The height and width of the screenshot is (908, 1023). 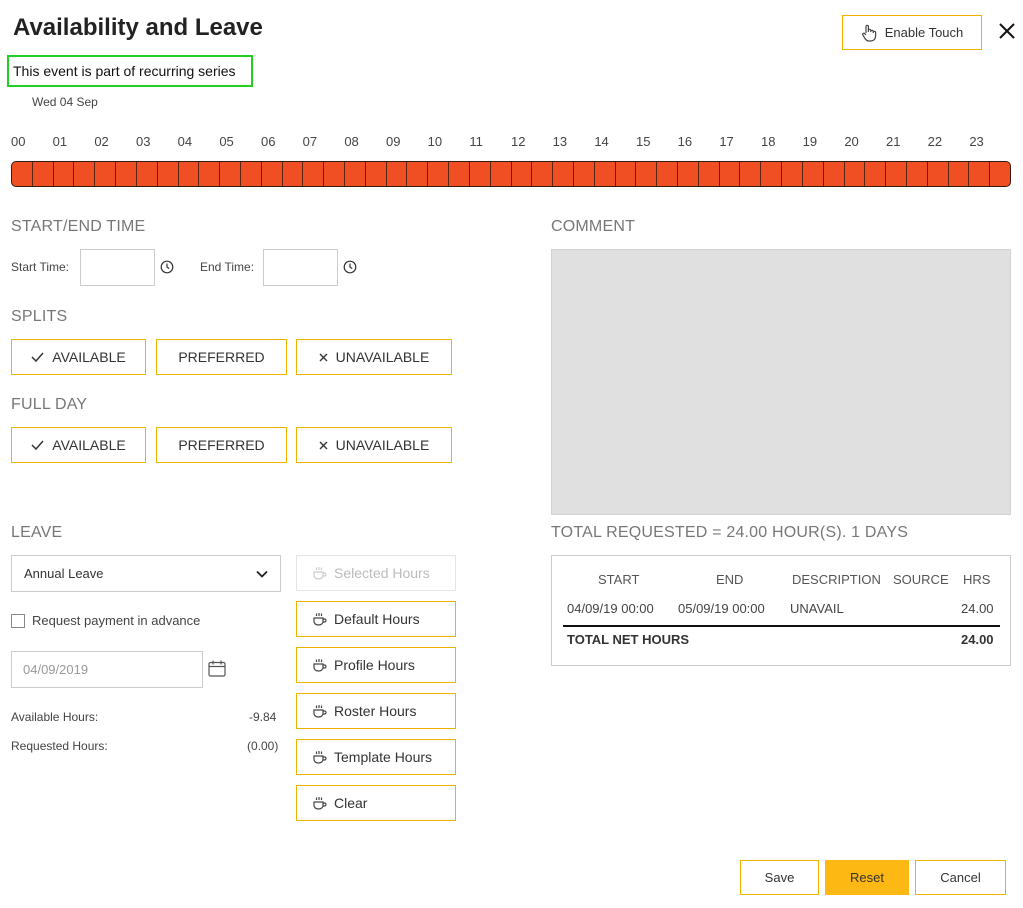 What do you see at coordinates (350, 269) in the screenshot?
I see `end-time-clock-icon` at bounding box center [350, 269].